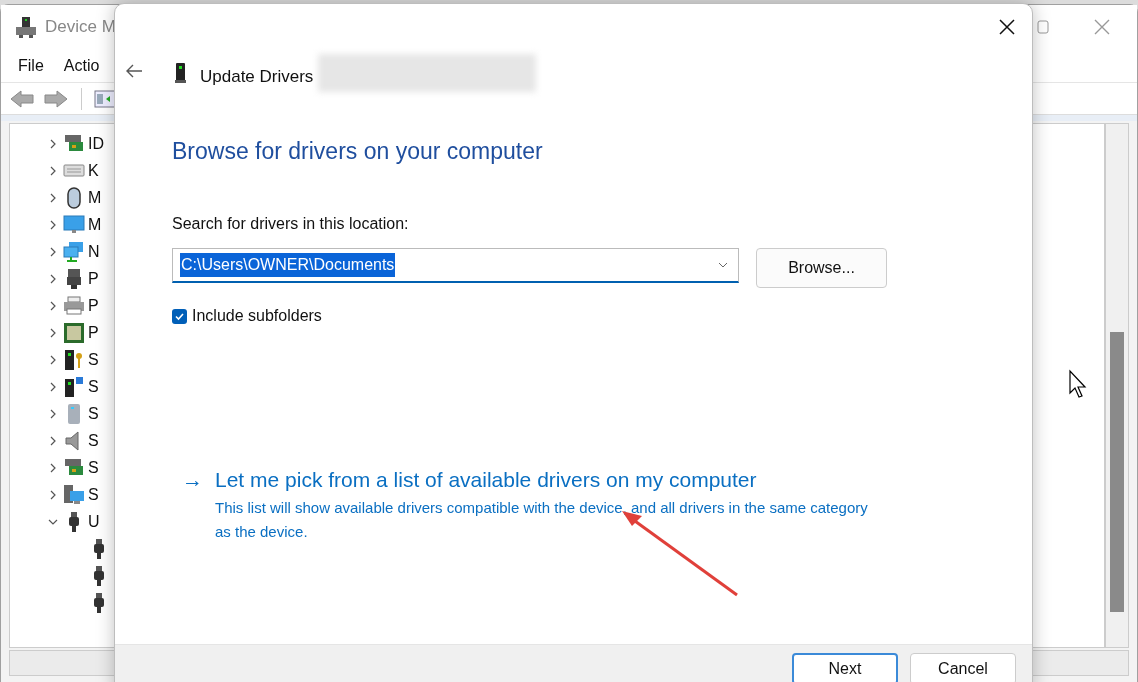 This screenshot has height=682, width=1138. Describe the element at coordinates (288, 265) in the screenshot. I see `location-value: C:\Users\OWNER\Documents` at that location.